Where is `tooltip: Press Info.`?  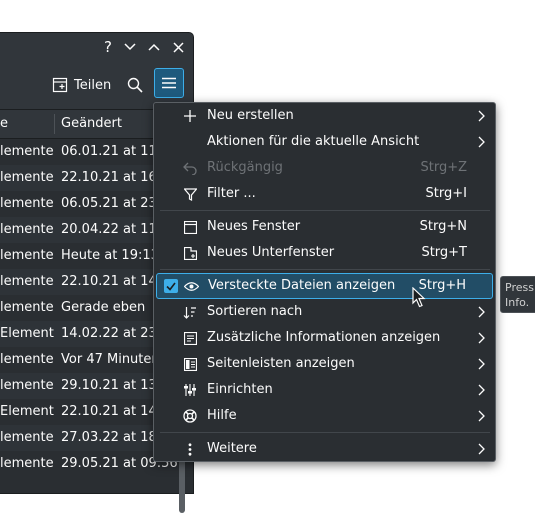 tooltip: Press Info. is located at coordinates (517, 294).